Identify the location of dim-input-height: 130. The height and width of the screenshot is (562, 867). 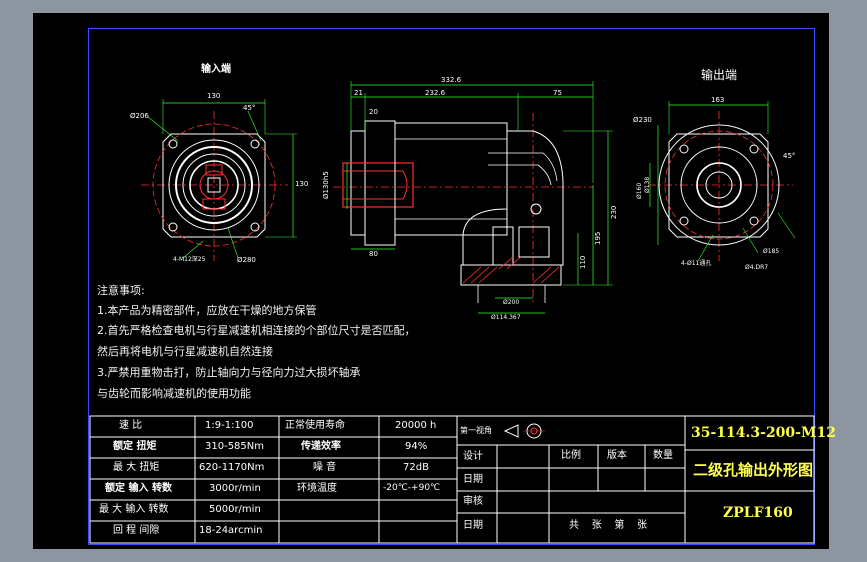
(302, 184).